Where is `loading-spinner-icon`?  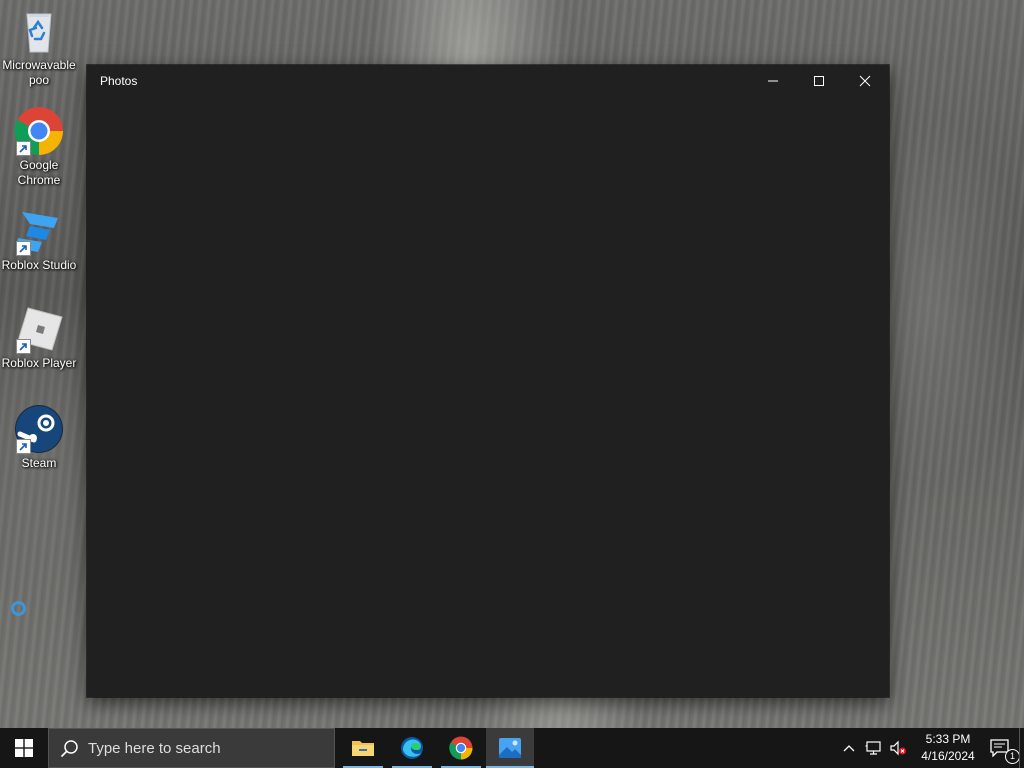
loading-spinner-icon is located at coordinates (18, 608).